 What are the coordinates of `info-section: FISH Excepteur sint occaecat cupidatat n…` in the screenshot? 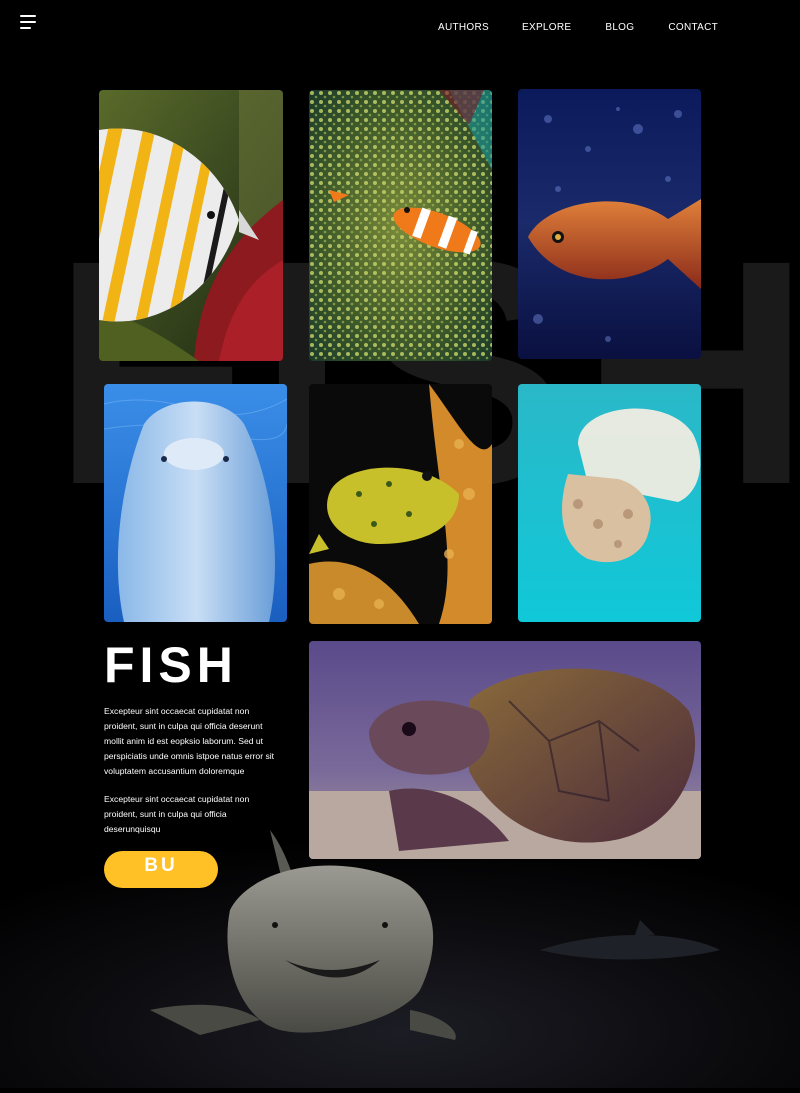 It's located at (191, 738).